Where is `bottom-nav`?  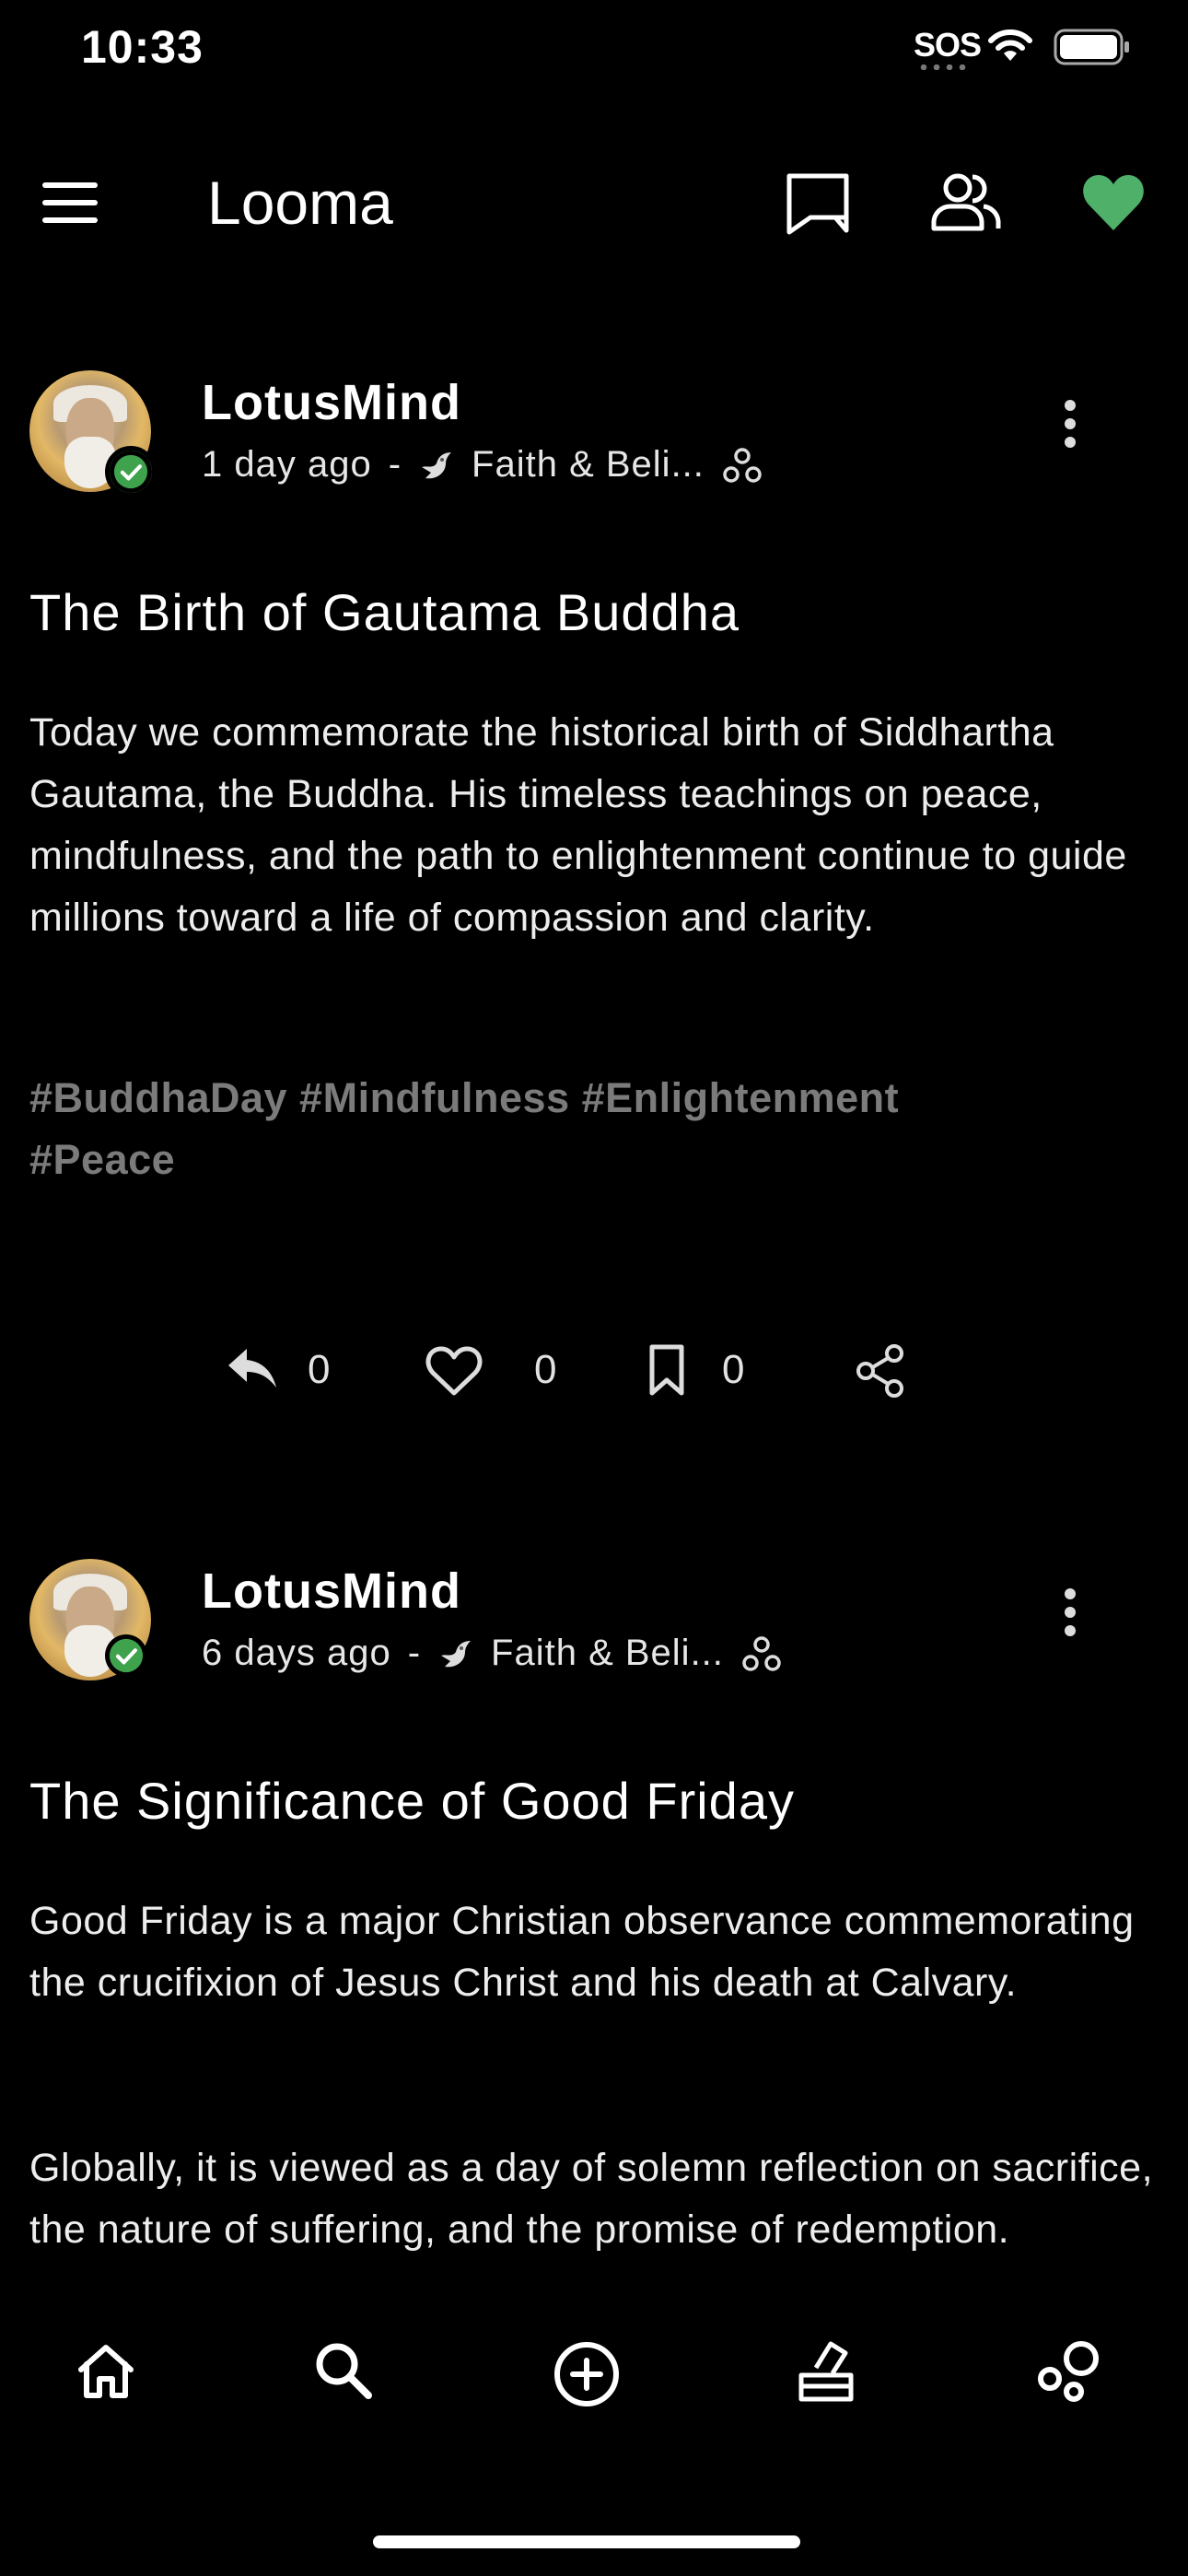 bottom-nav is located at coordinates (594, 2430).